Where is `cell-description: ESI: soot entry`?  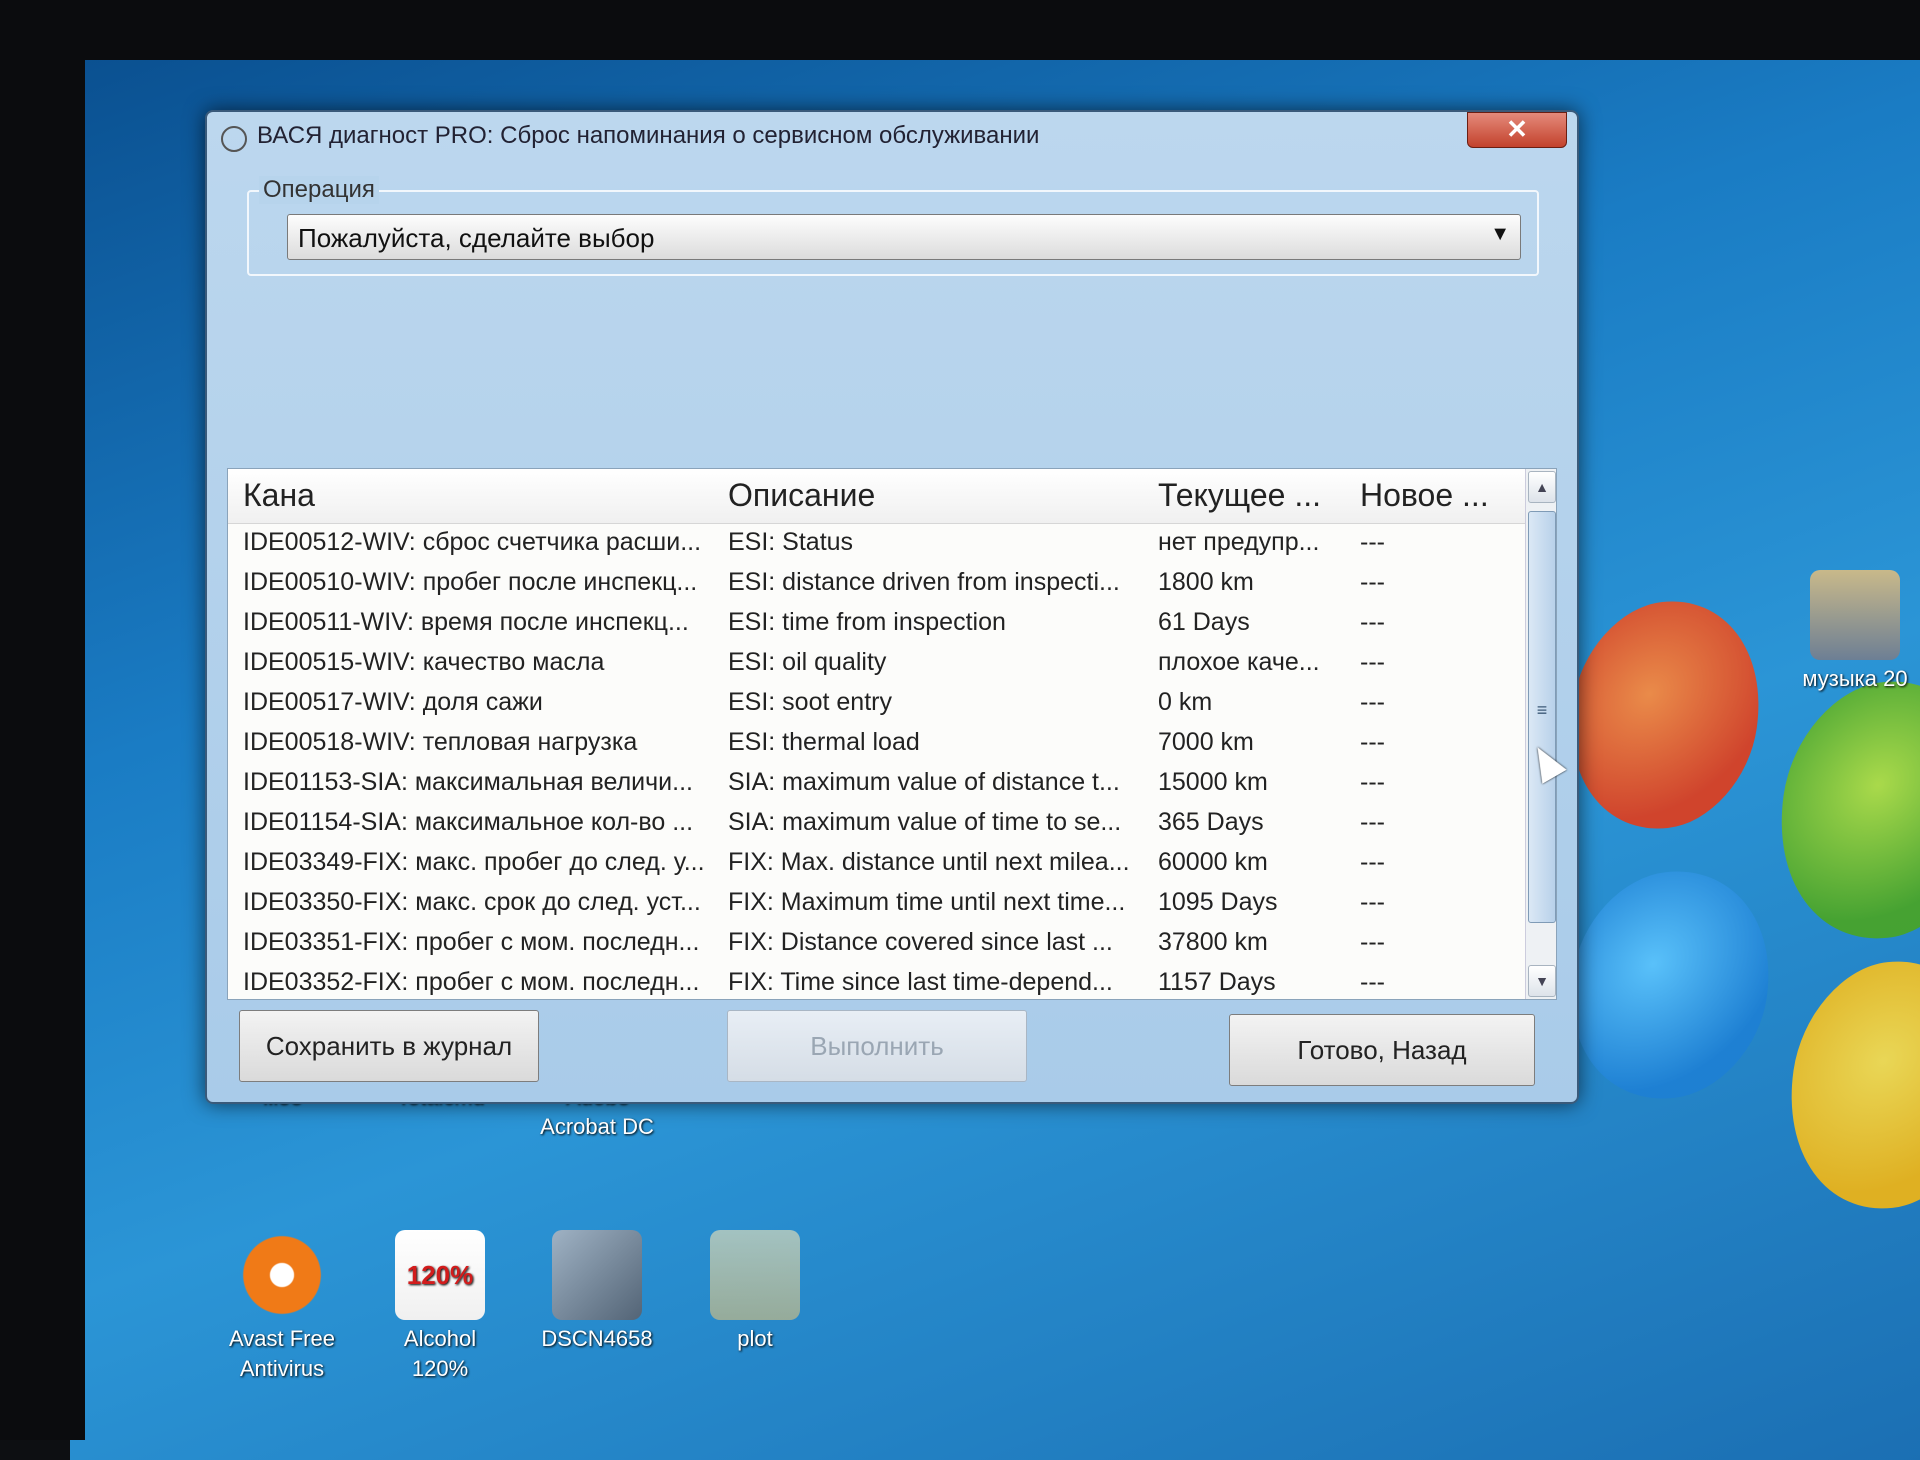 cell-description: ESI: soot entry is located at coordinates (810, 702).